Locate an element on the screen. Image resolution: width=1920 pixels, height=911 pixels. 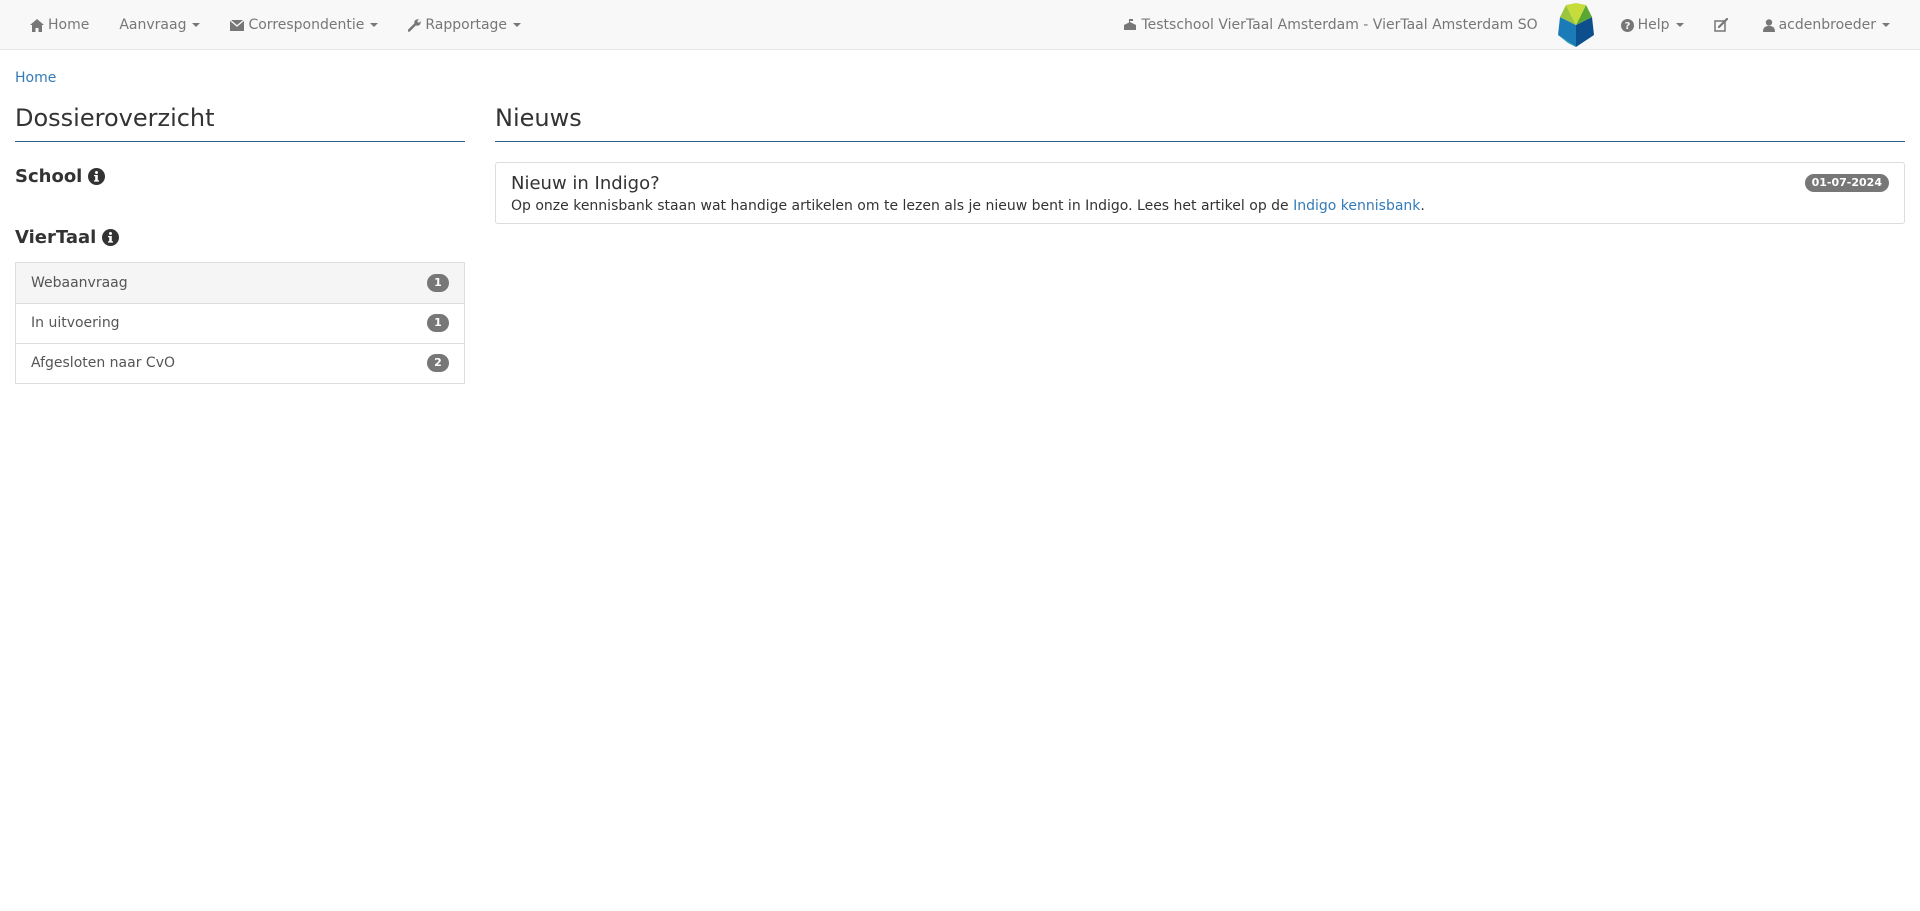
list-item-label: In uitvoering is located at coordinates (75, 323).